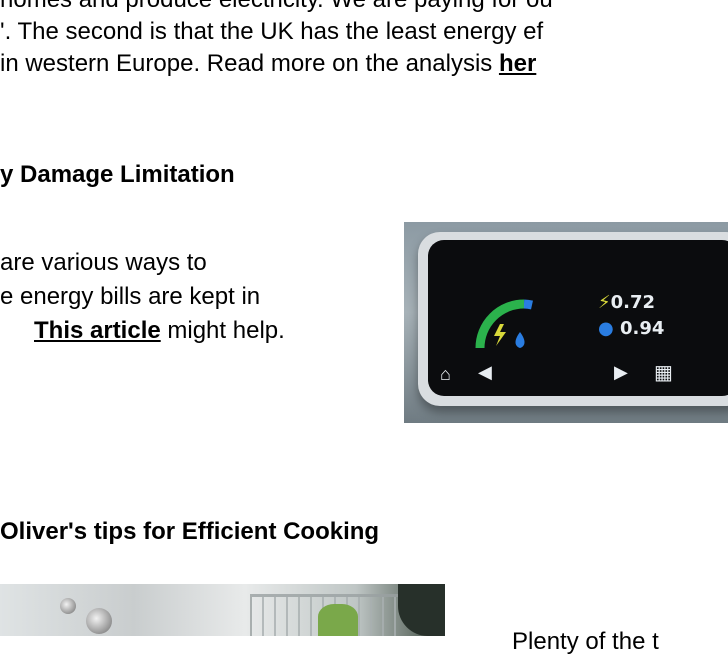 This screenshot has width=728, height=656. What do you see at coordinates (585, 641) in the screenshot?
I see `cooking-side-text: Plenty of the t` at bounding box center [585, 641].